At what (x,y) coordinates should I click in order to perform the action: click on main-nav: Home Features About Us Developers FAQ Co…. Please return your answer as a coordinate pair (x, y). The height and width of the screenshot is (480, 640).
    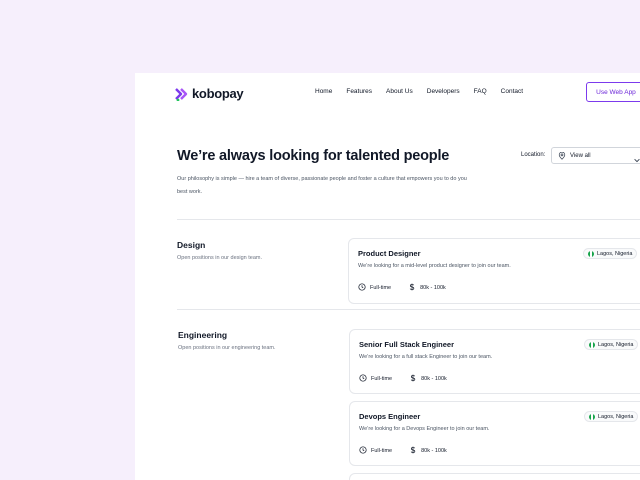
    Looking at the image, I should click on (426, 91).